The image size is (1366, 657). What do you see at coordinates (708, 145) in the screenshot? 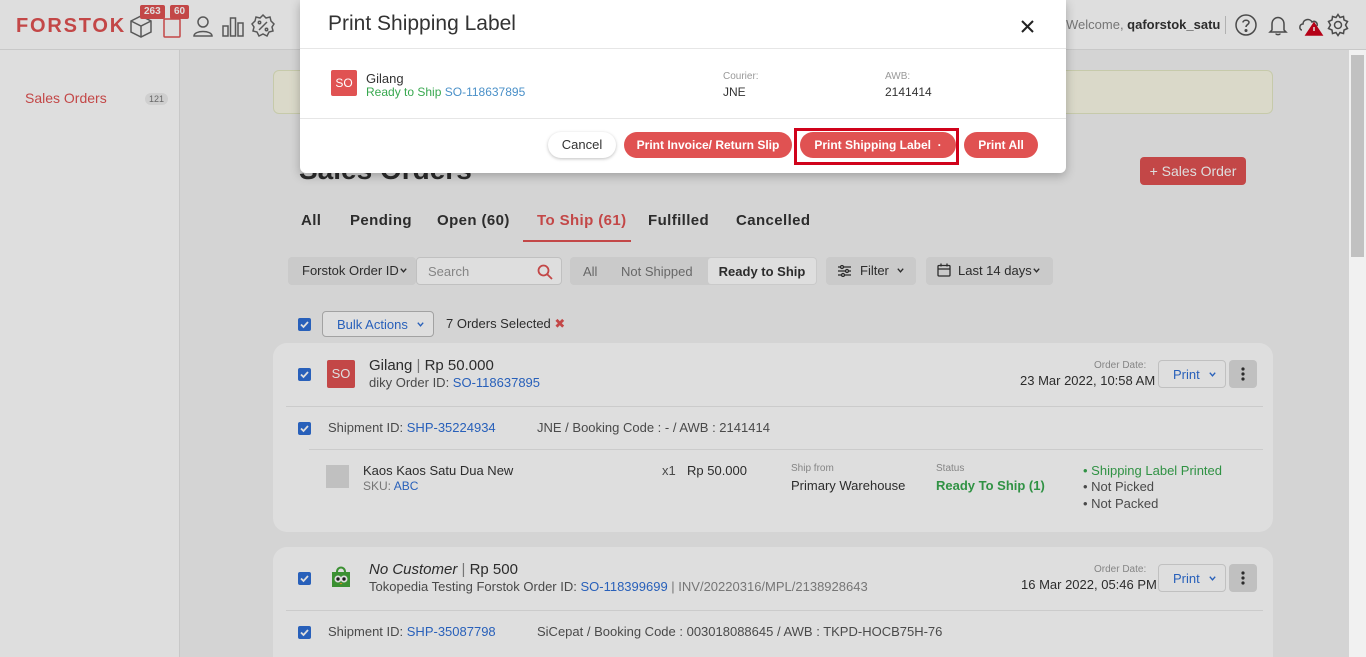
I see `print-invoice-return-slip-button: Print Invoice/ Return Slip` at bounding box center [708, 145].